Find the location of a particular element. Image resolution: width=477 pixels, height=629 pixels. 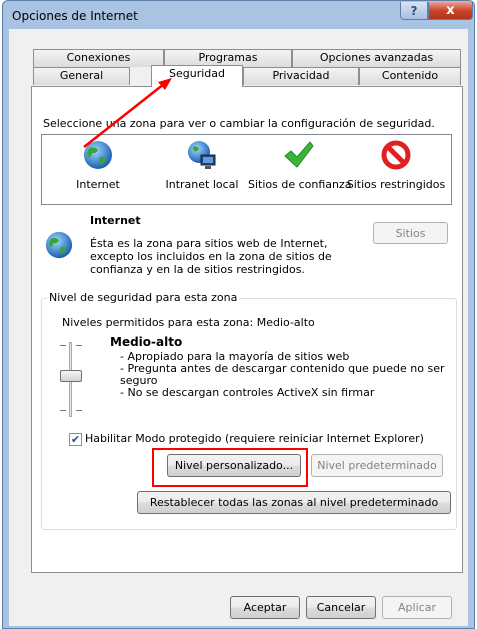

annotation-arrow is located at coordinates (127, 113).